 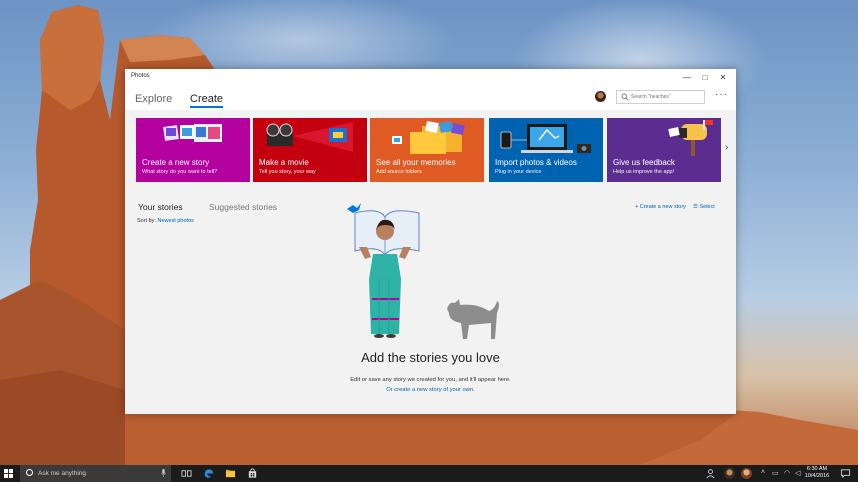 I want to click on tile-subtitle: Tell you story, your way, so click(x=287, y=172).